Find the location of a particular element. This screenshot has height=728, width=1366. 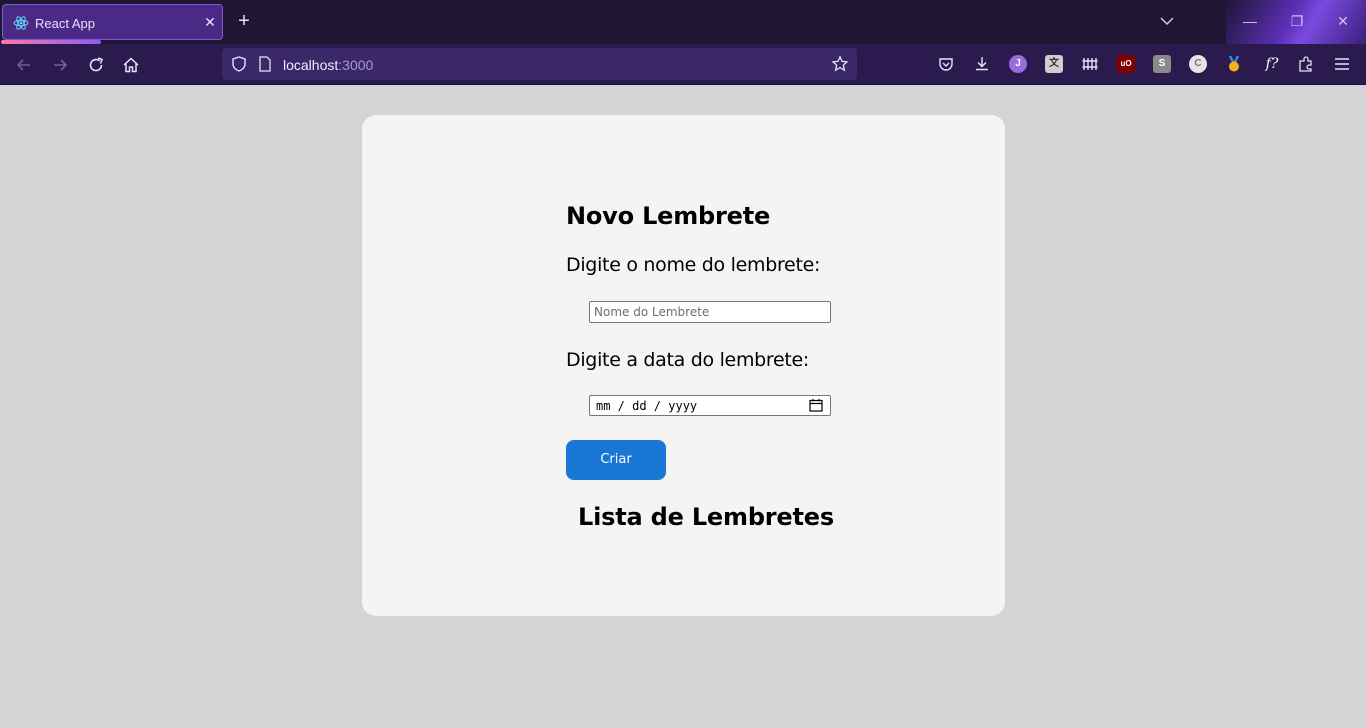

reload-icon is located at coordinates (96, 65).